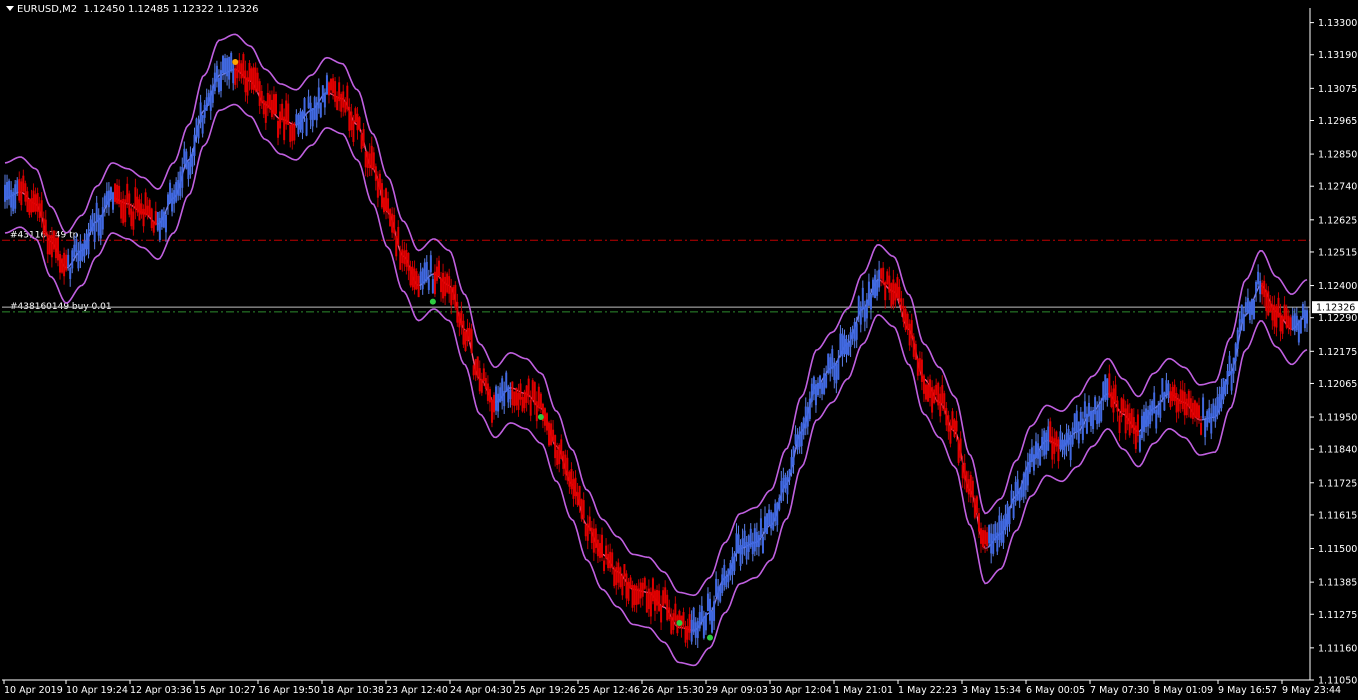  Describe the element at coordinates (1337, 89) in the screenshot. I see `y-tick-label: 1.13075` at that location.